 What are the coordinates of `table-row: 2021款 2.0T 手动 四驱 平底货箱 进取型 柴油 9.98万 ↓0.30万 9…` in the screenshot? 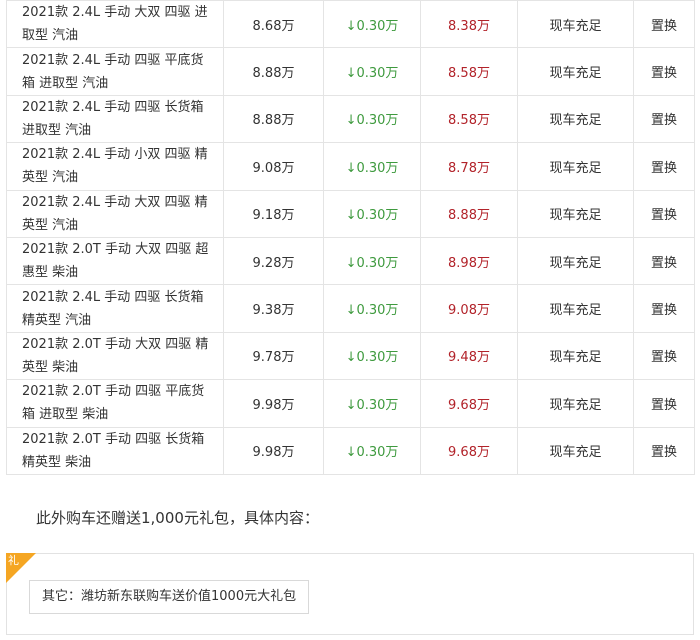 It's located at (350, 403).